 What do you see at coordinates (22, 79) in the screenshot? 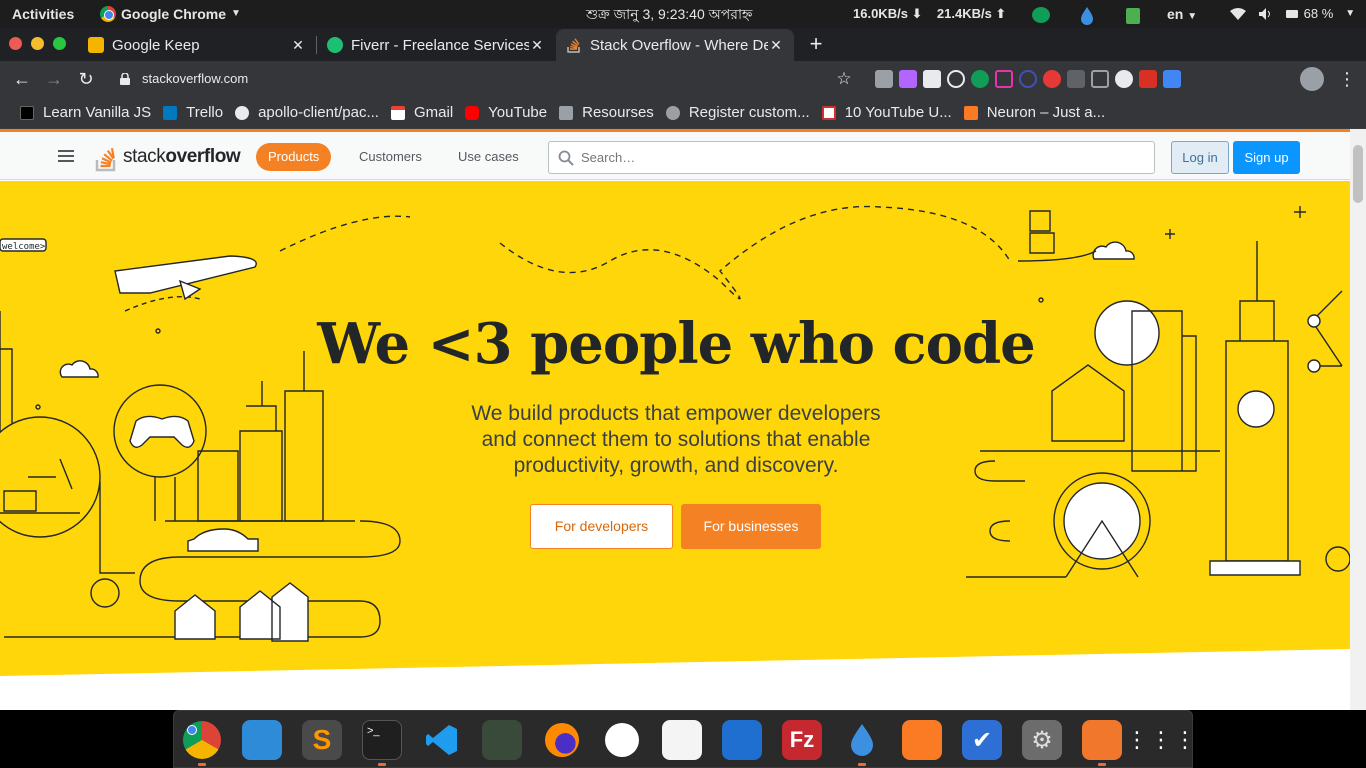
I see `back-icon: ←` at bounding box center [22, 79].